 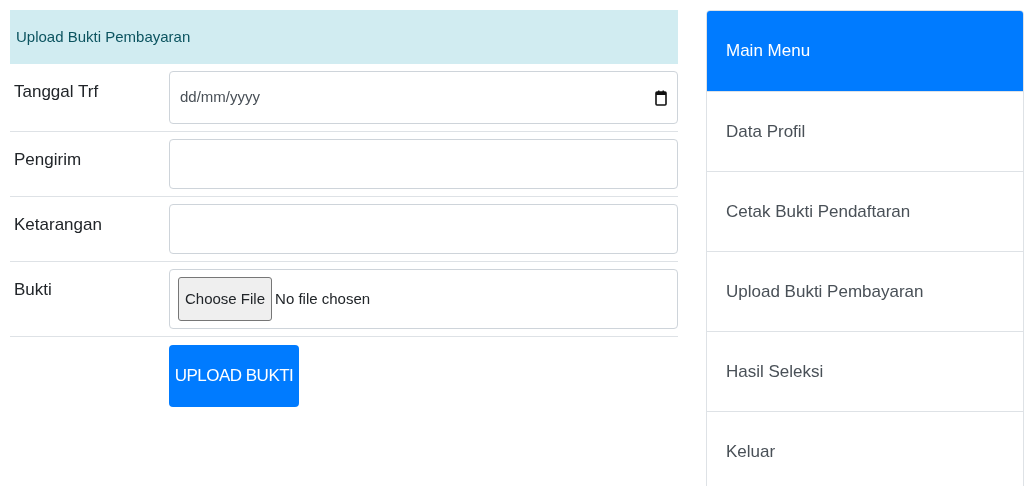 I want to click on calendar-icon, so click(x=661, y=97).